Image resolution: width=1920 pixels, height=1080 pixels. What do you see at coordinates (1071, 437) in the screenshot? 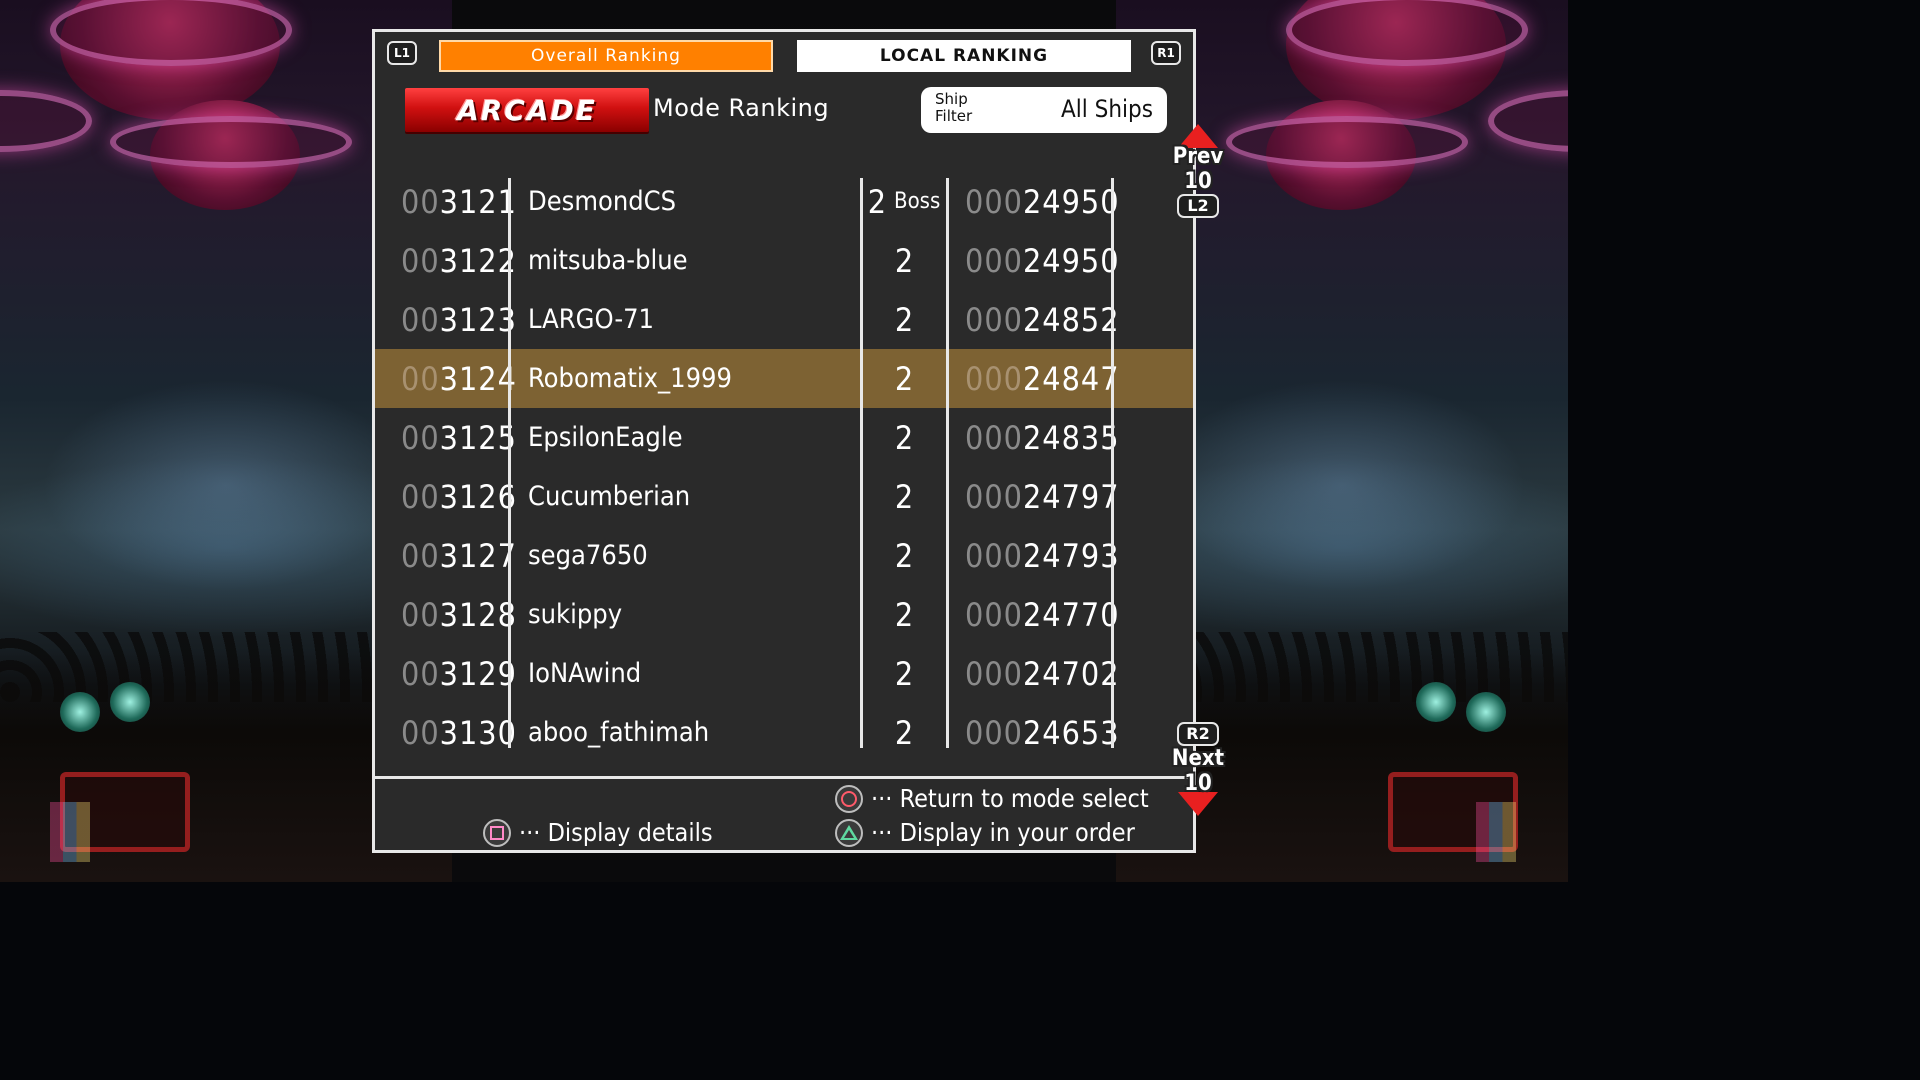
I see `score-value: 24835` at bounding box center [1071, 437].